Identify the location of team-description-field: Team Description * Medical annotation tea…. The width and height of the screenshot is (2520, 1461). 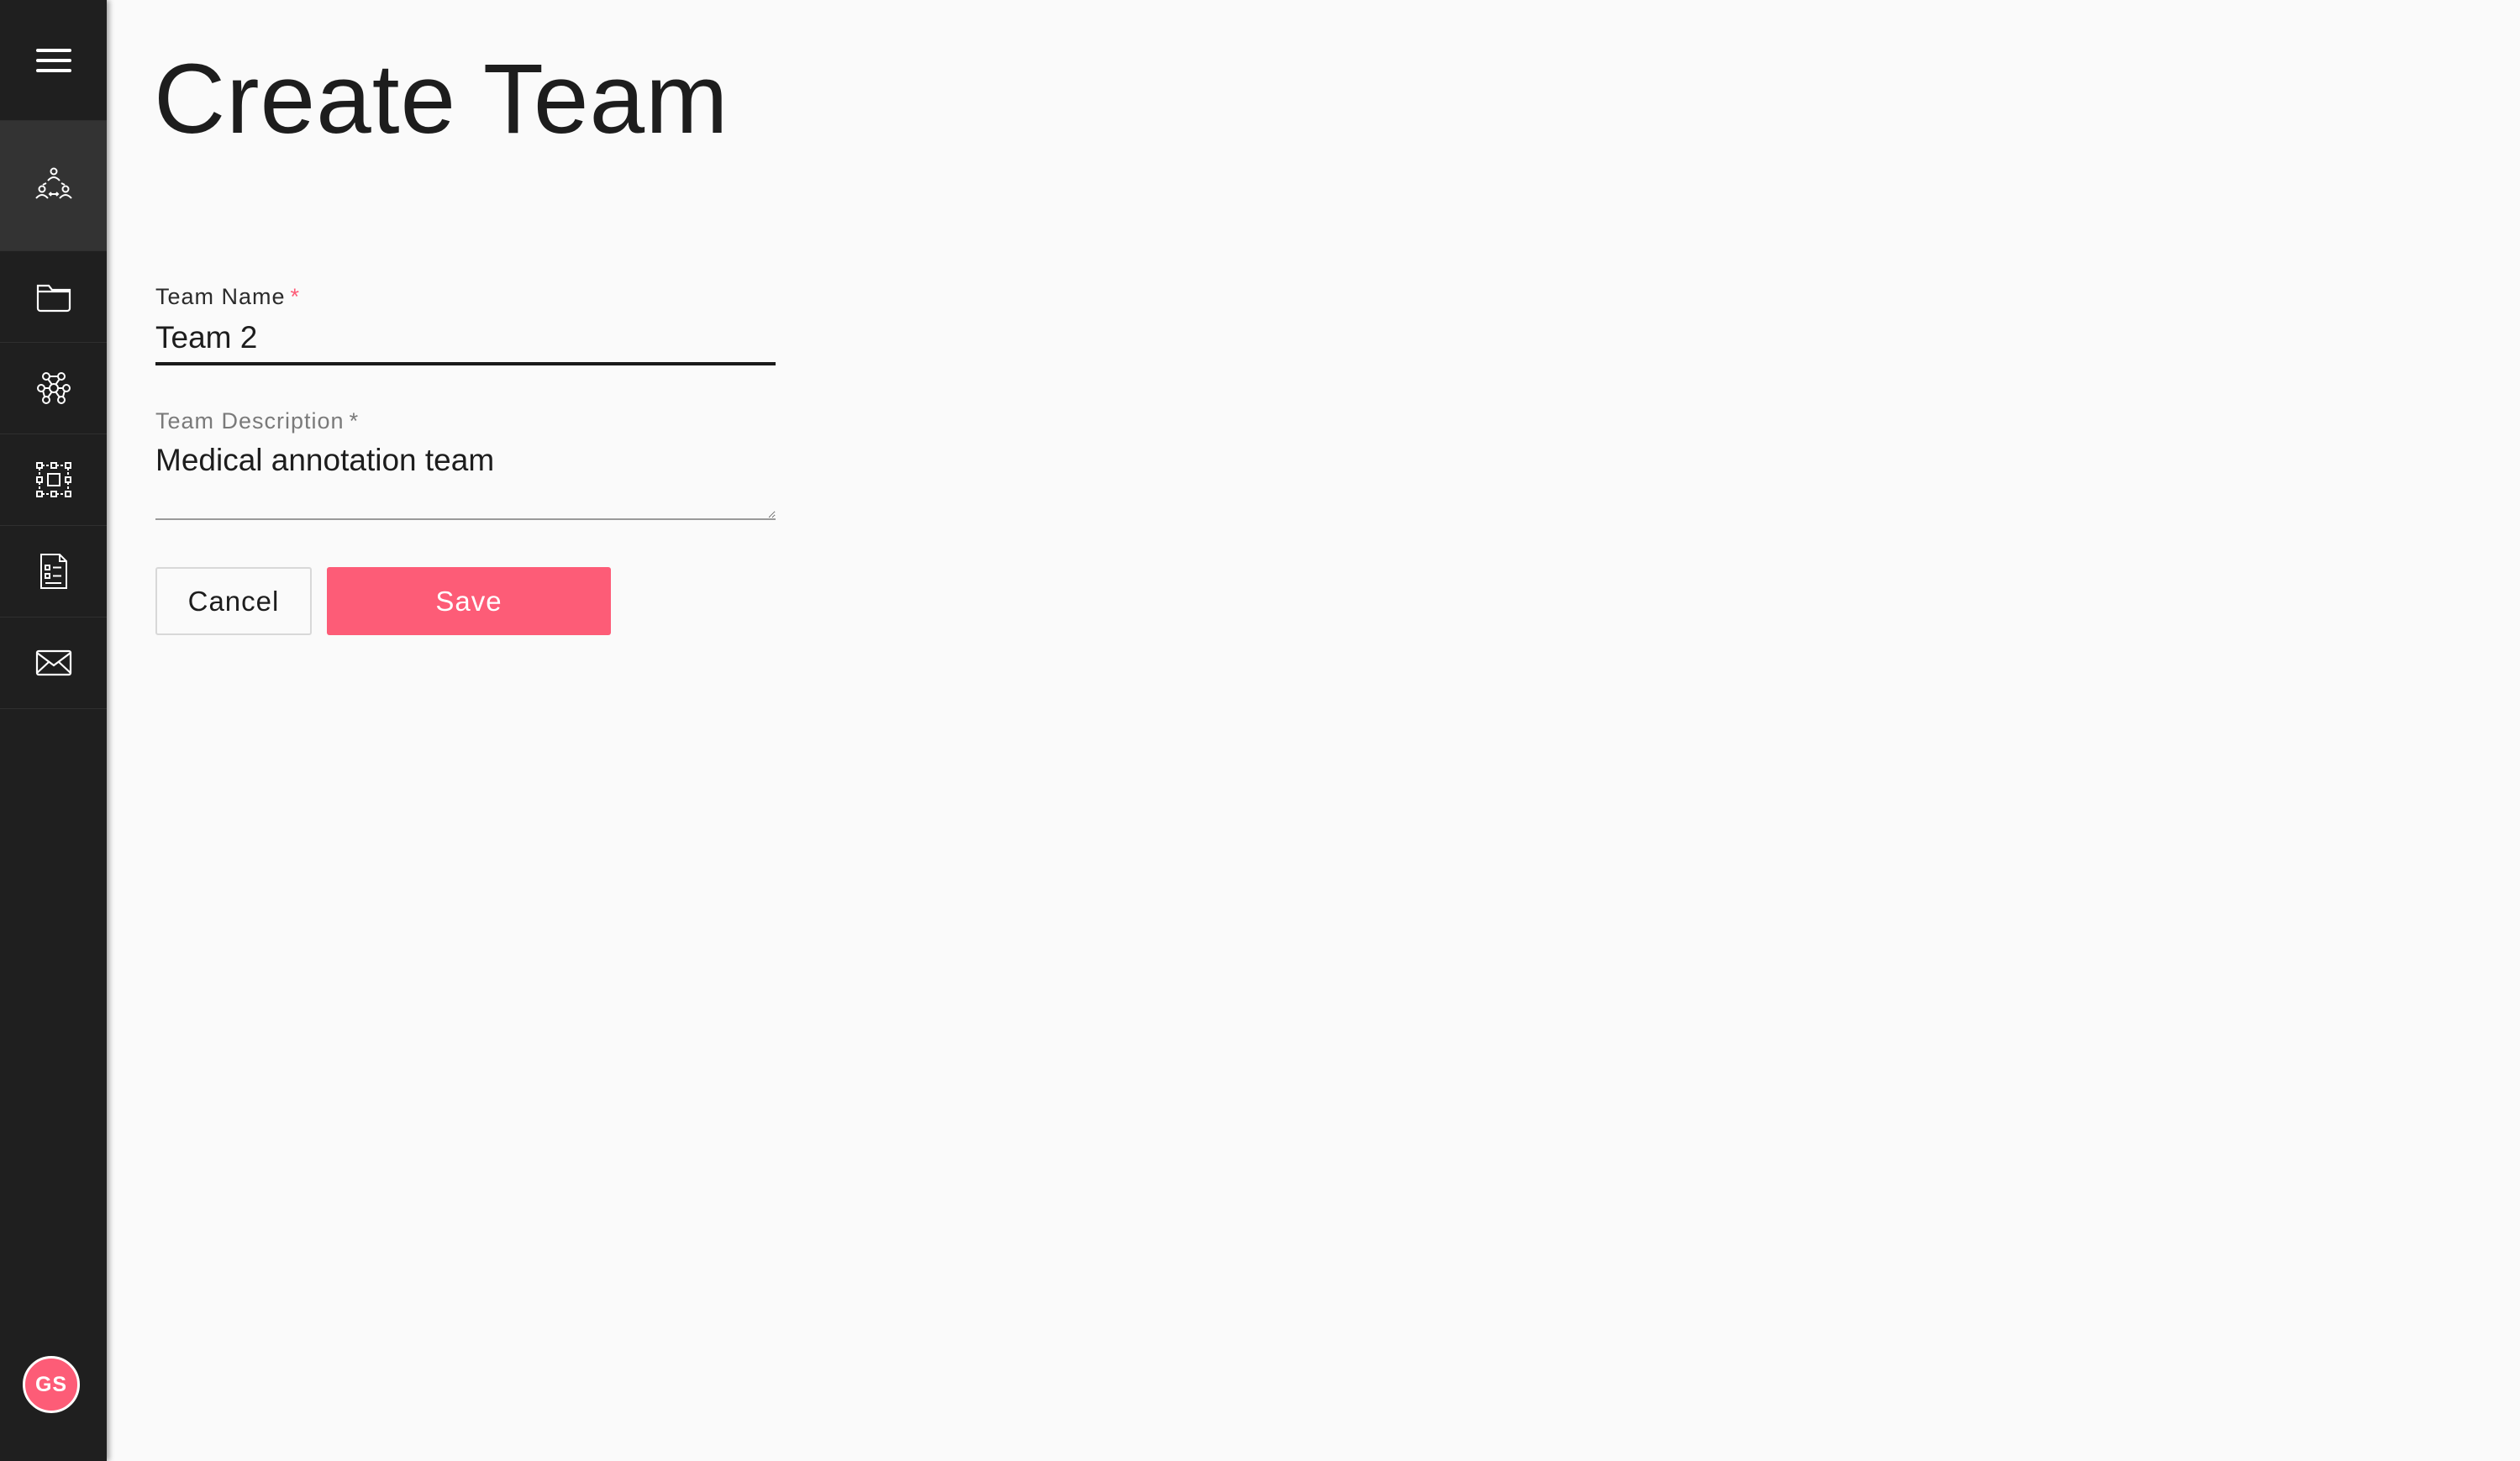
(466, 464).